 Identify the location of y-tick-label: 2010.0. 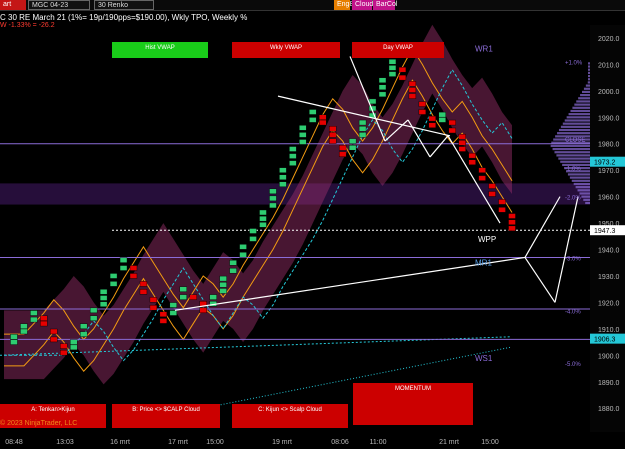
(609, 65).